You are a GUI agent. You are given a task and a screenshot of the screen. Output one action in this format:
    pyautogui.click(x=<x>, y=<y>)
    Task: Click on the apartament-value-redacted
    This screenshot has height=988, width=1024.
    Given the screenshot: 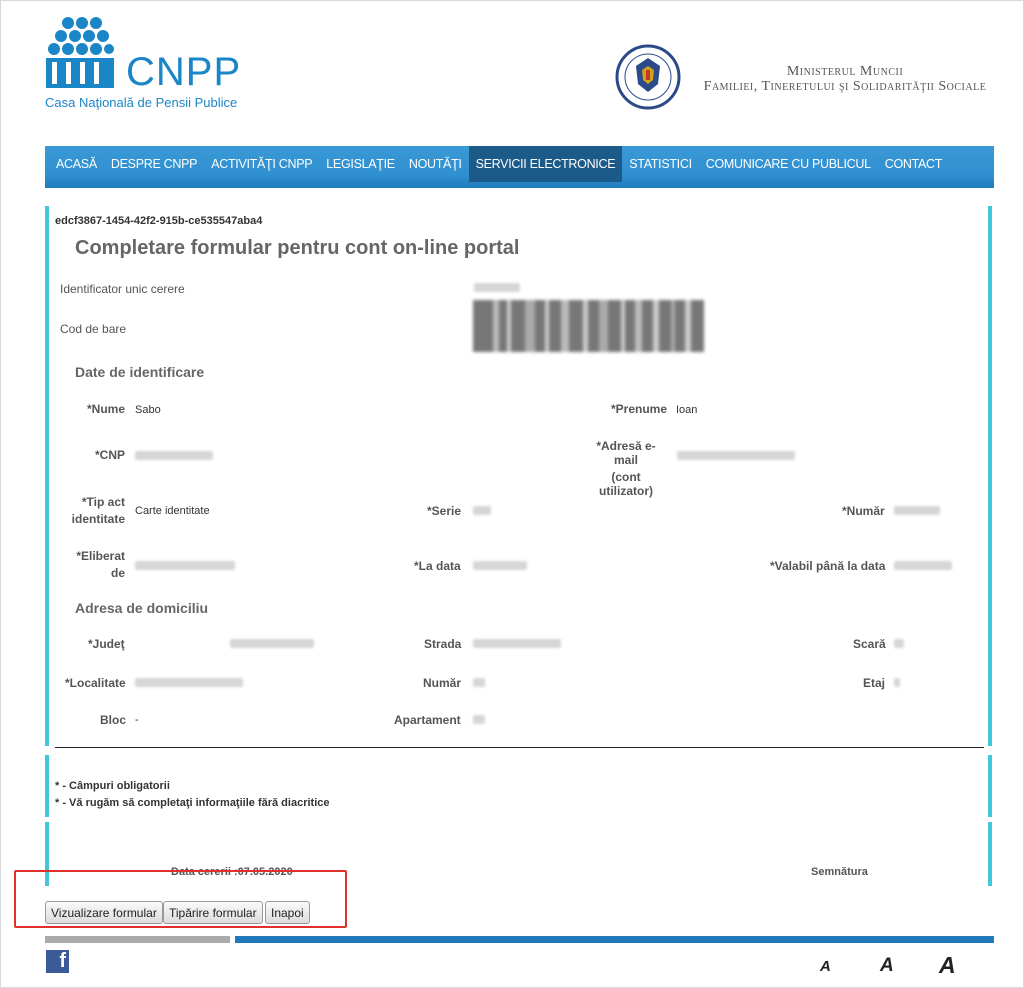 What is the action you would take?
    pyautogui.click(x=479, y=719)
    